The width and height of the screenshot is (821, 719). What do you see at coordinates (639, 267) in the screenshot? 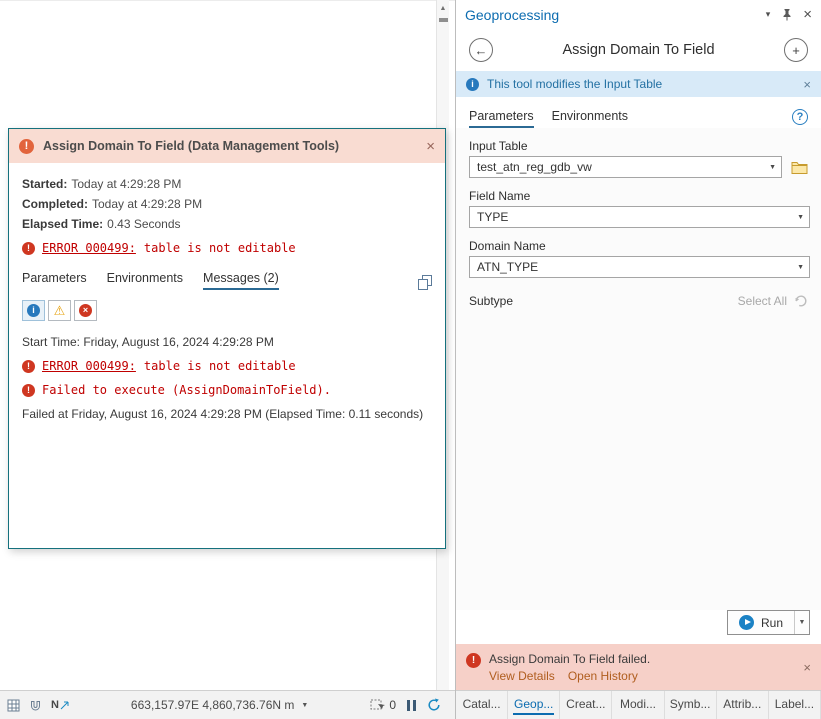
I see `domain-name-combobox: ATN_TYPE ▼` at bounding box center [639, 267].